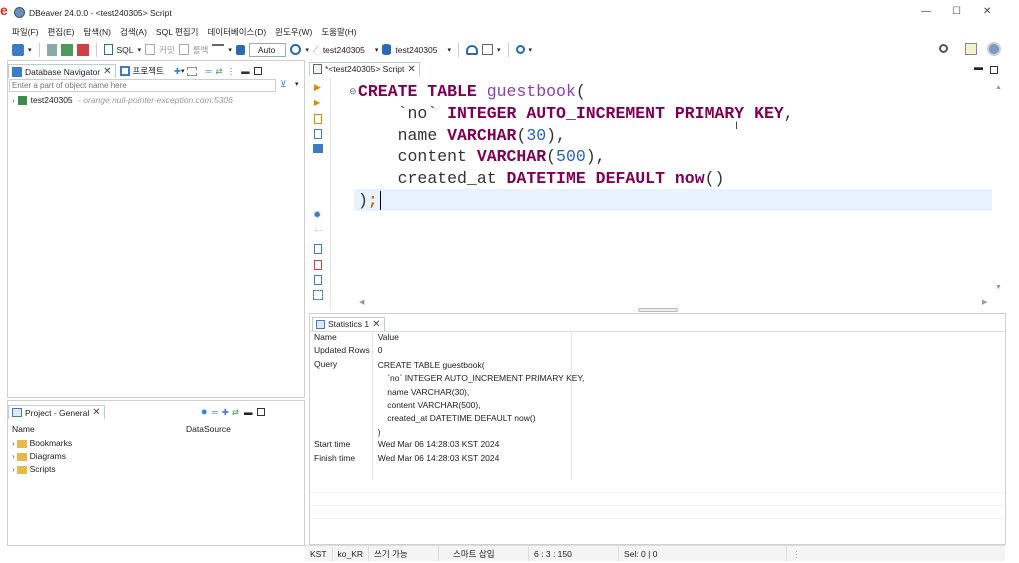 Image resolution: width=1019 pixels, height=563 pixels. Describe the element at coordinates (326, 363) in the screenshot. I see `row-name: Query` at that location.